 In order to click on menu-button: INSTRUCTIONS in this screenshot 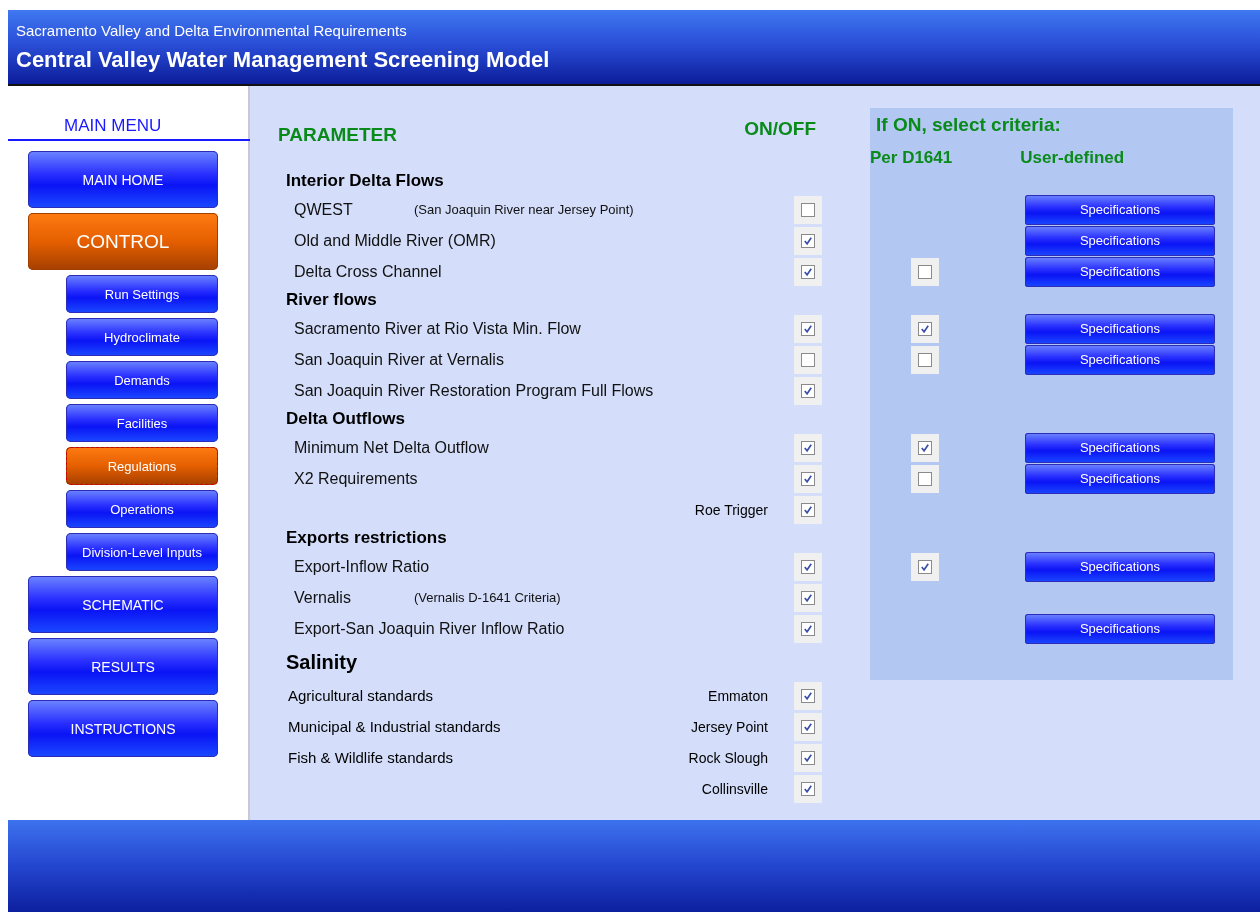, I will do `click(123, 728)`.